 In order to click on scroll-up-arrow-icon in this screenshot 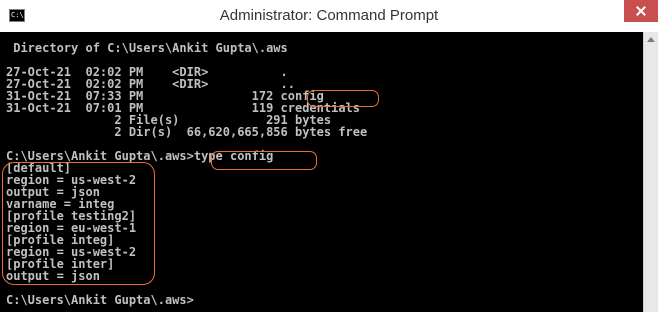, I will do `click(651, 39)`.